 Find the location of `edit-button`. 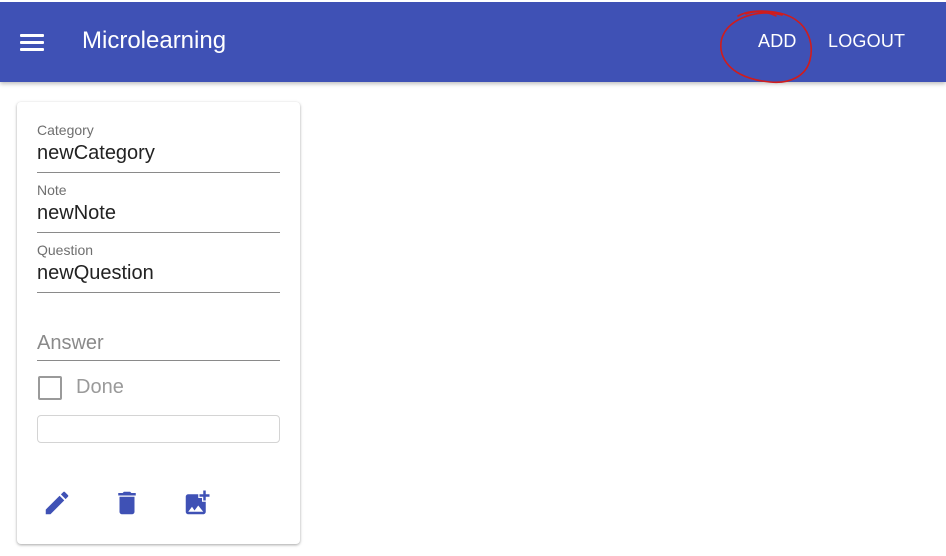

edit-button is located at coordinates (57, 503).